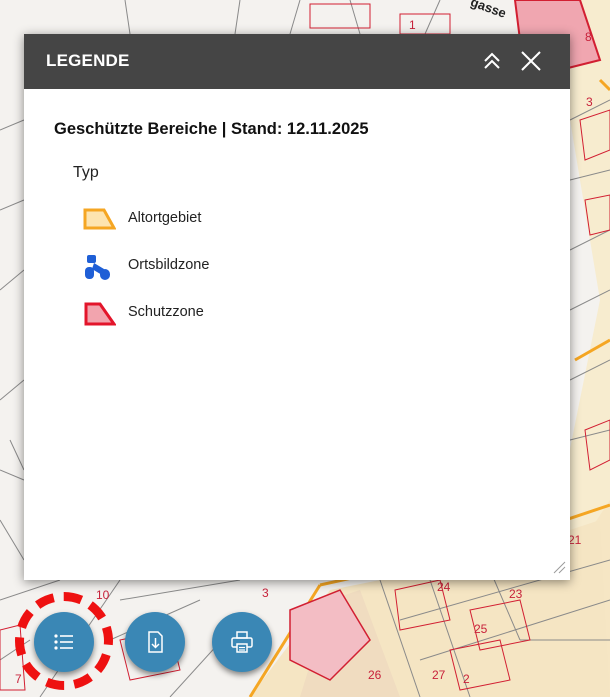 The width and height of the screenshot is (610, 697). Describe the element at coordinates (86, 172) in the screenshot. I see `legend-group-label: Typ` at that location.